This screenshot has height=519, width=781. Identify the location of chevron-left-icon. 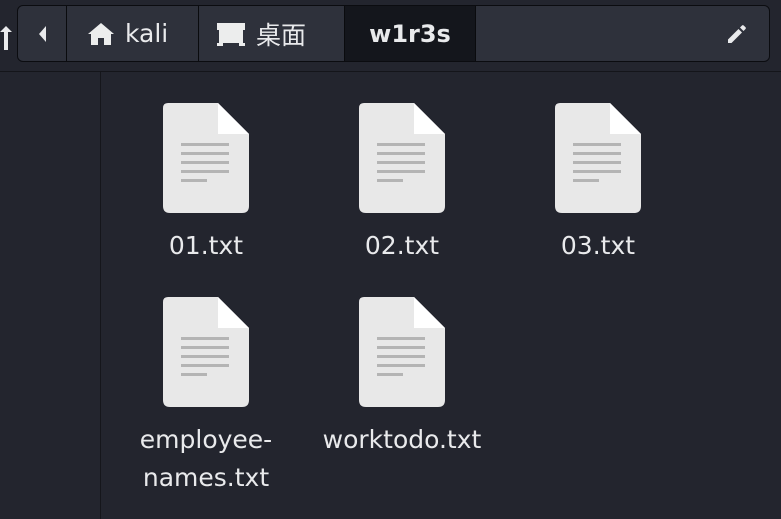
(42, 33).